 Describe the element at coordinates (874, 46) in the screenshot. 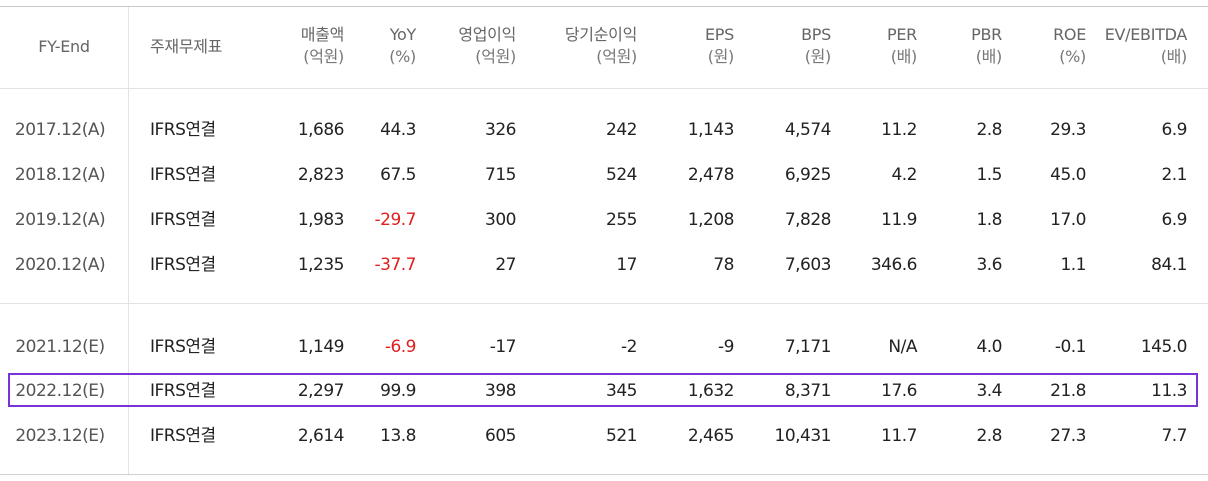

I see `header-per: PER (배)` at that location.